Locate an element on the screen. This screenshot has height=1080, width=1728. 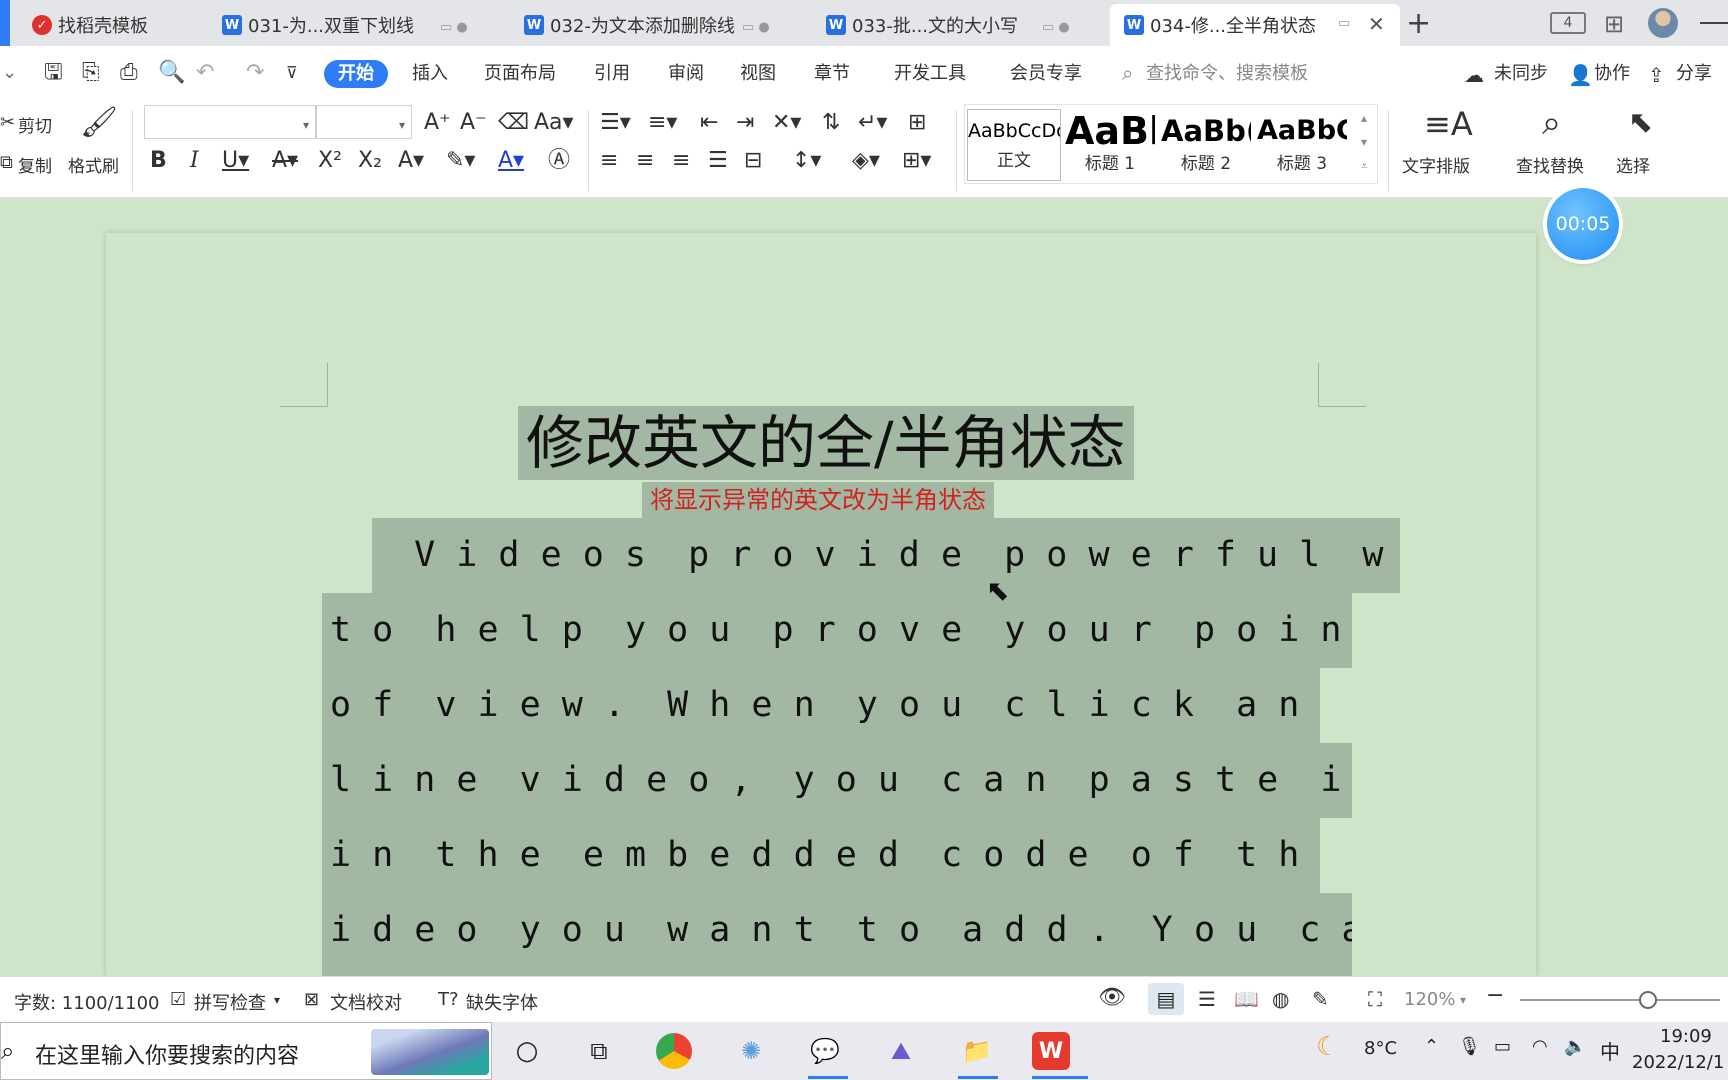
font-color-icon: A▾ is located at coordinates (511, 161).